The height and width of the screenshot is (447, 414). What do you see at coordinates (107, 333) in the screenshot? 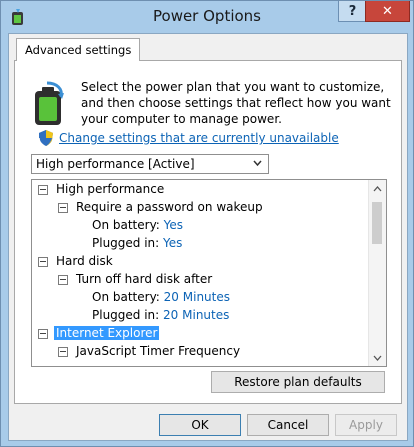
I see `tree-label-selected: Internet Explorer` at bounding box center [107, 333].